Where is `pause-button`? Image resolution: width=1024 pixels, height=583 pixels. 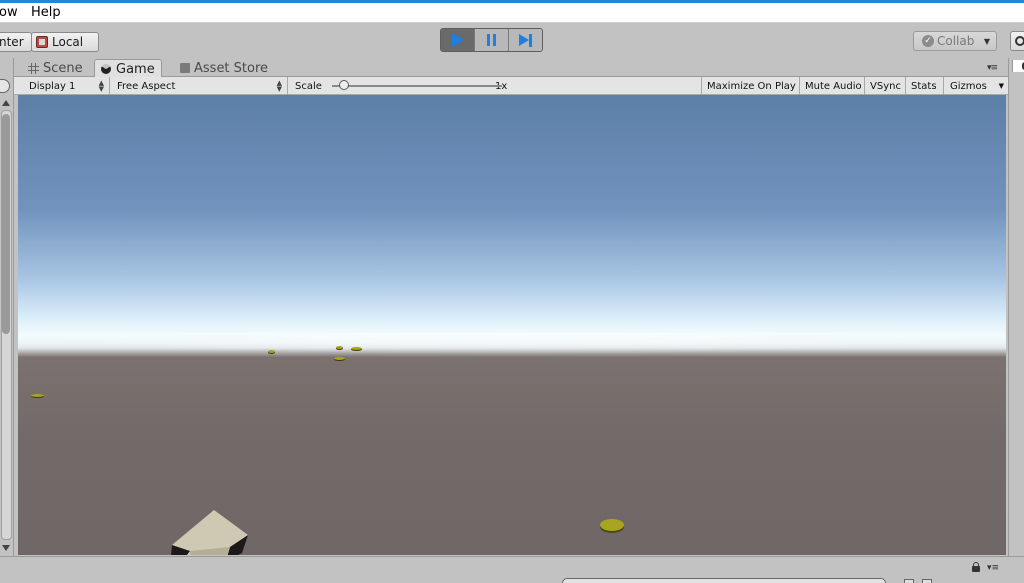 pause-button is located at coordinates (492, 40).